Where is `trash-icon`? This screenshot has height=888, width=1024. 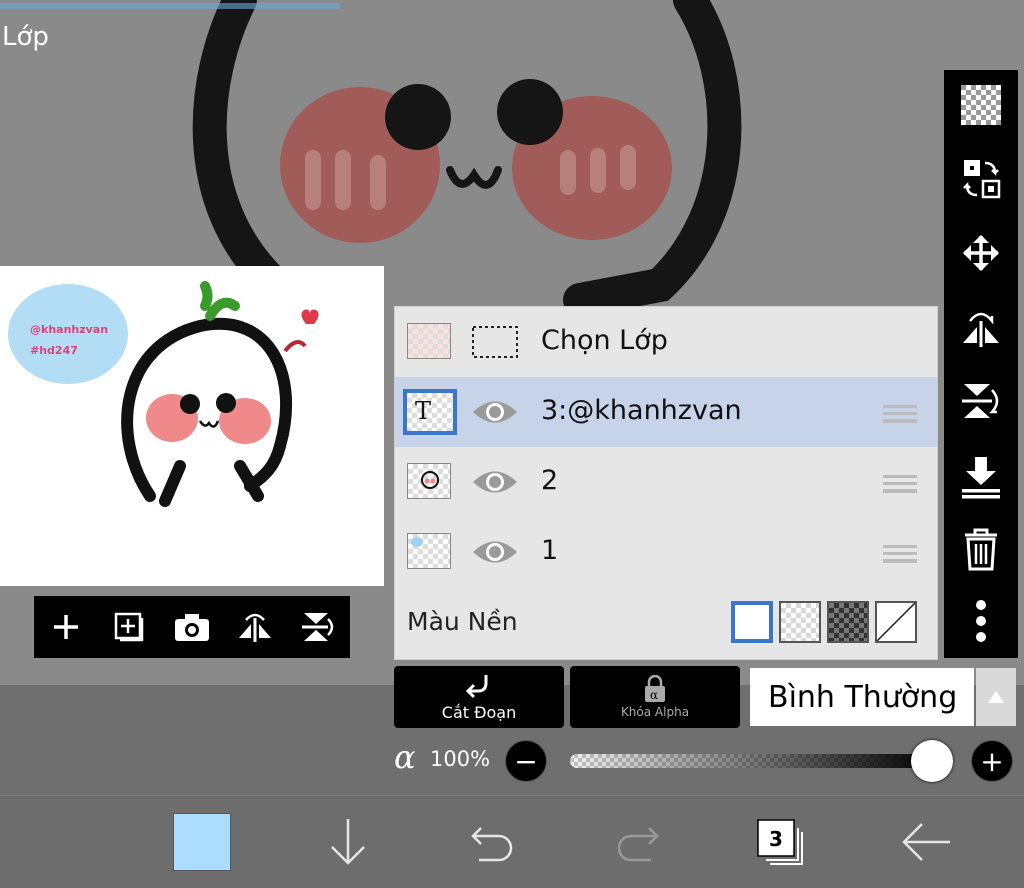 trash-icon is located at coordinates (981, 549).